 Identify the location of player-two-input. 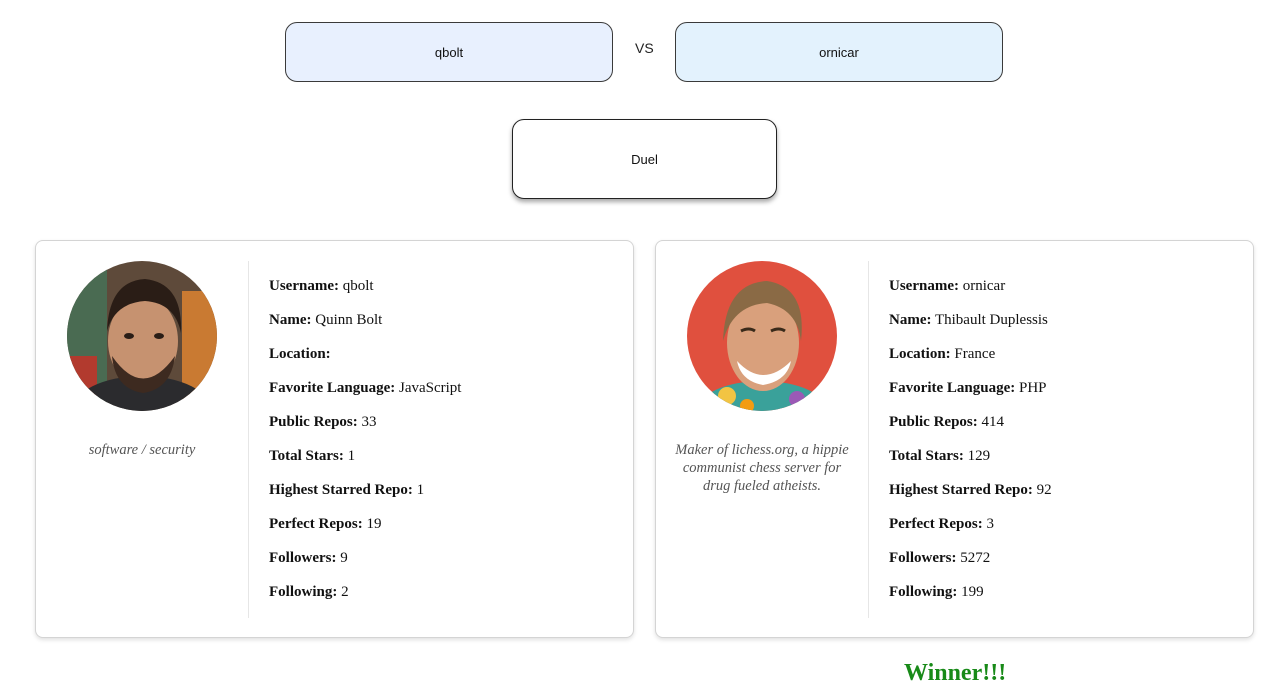
(839, 52).